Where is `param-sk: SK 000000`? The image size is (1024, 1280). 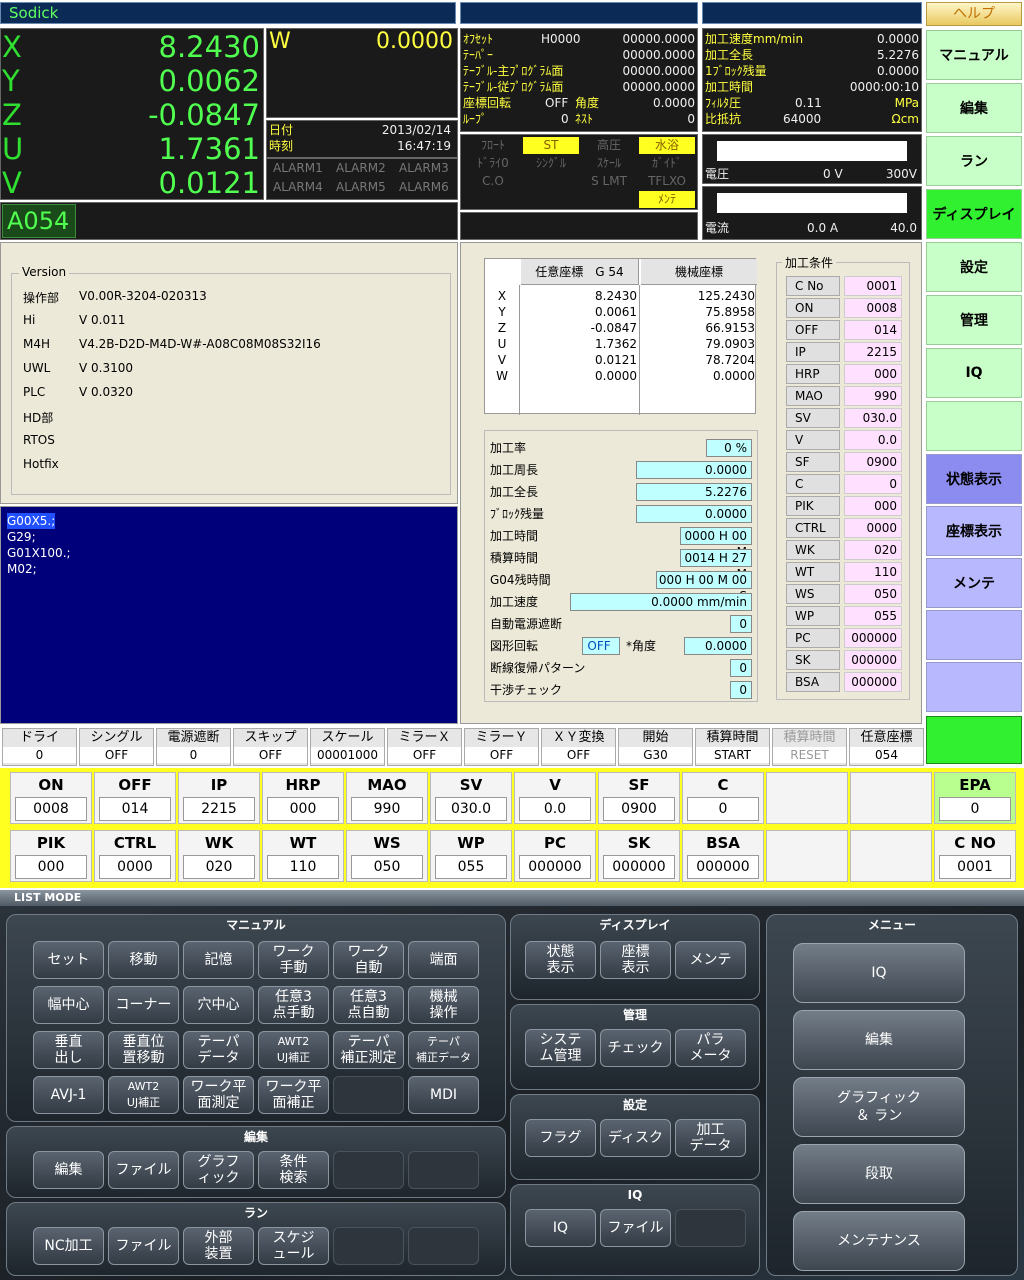
param-sk: SK 000000 is located at coordinates (639, 856).